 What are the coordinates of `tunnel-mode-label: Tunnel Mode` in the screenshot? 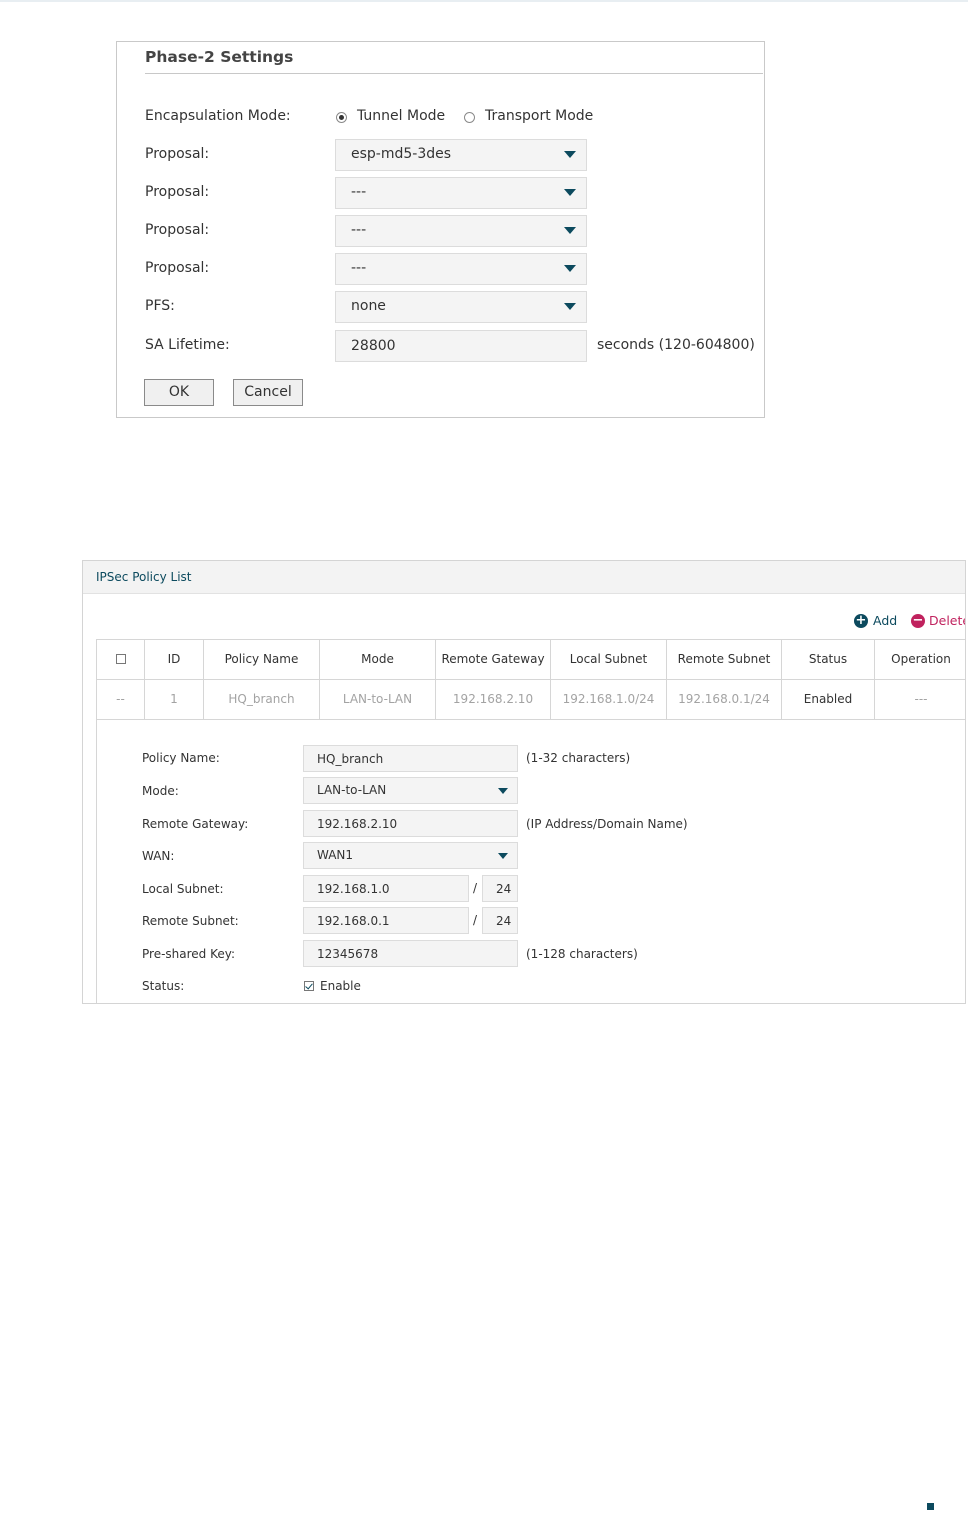 It's located at (401, 116).